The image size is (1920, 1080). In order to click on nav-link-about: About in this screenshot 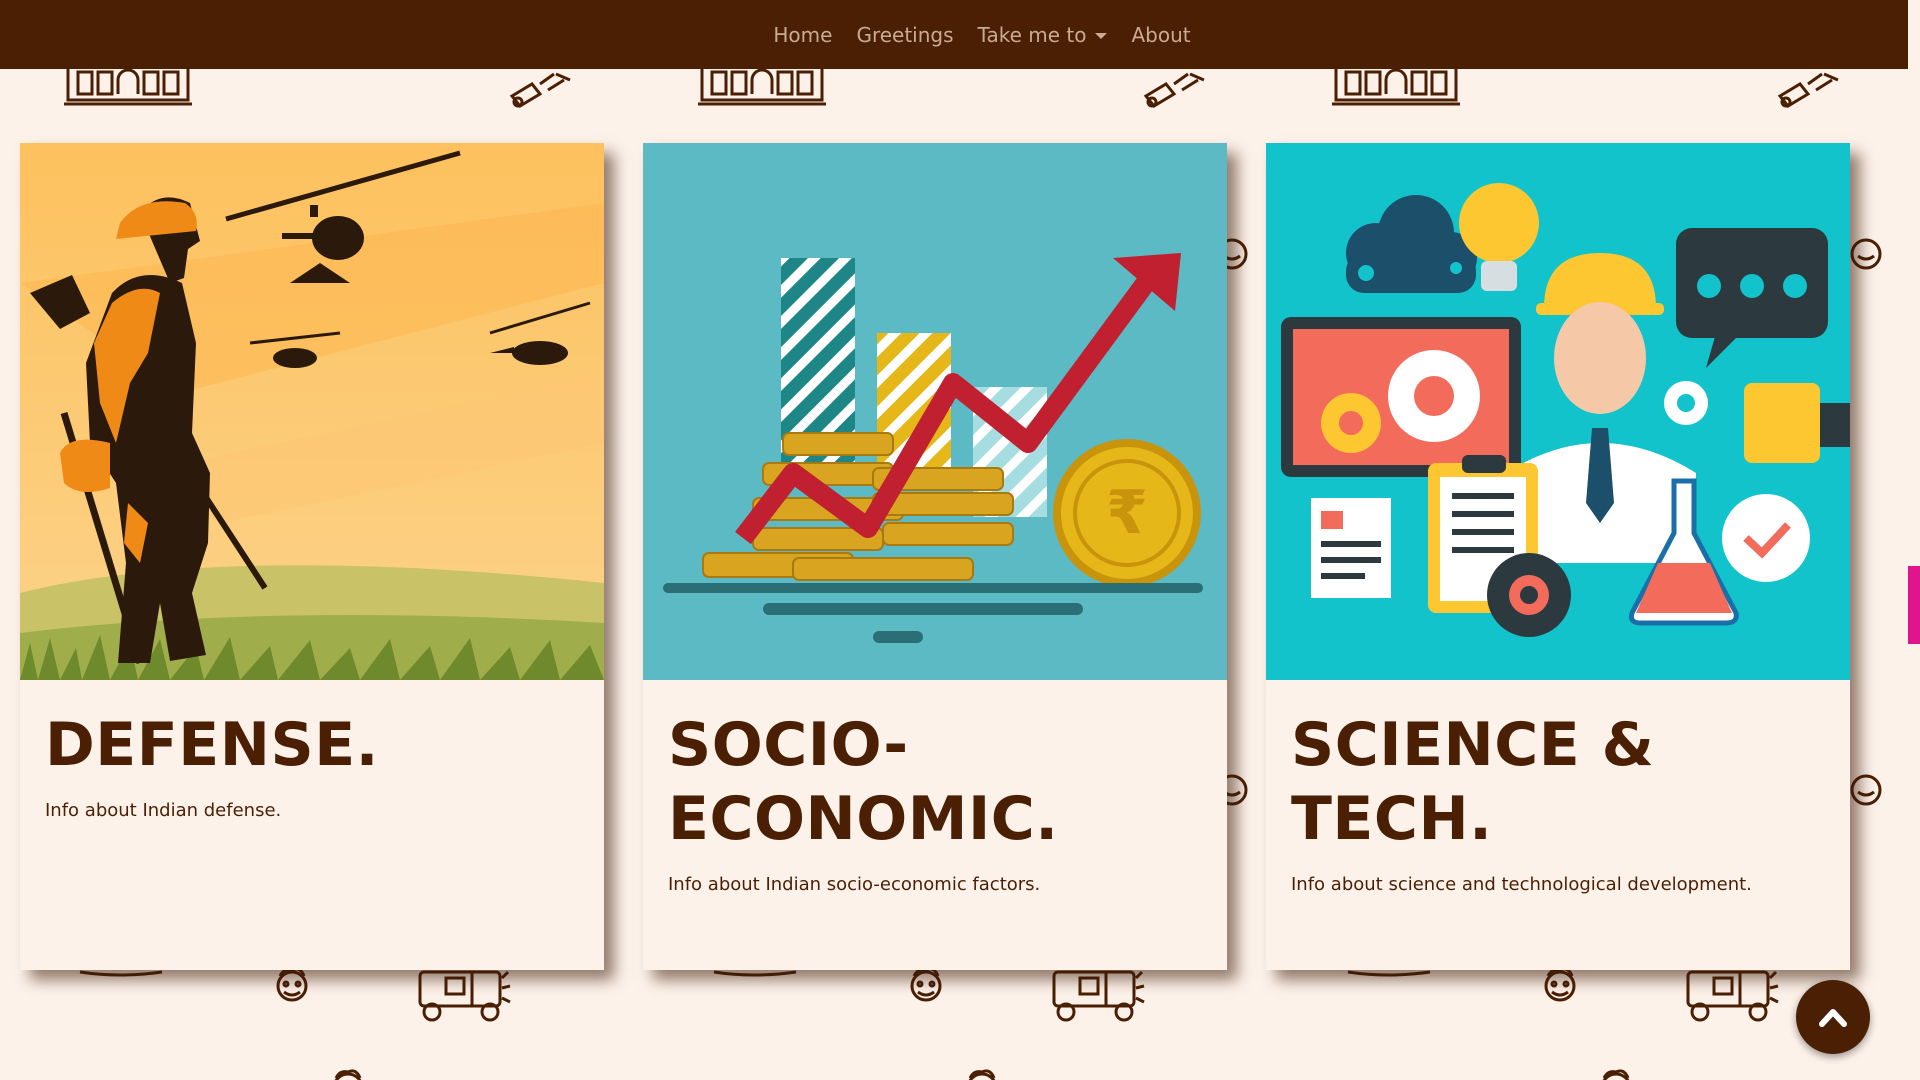, I will do `click(1160, 35)`.